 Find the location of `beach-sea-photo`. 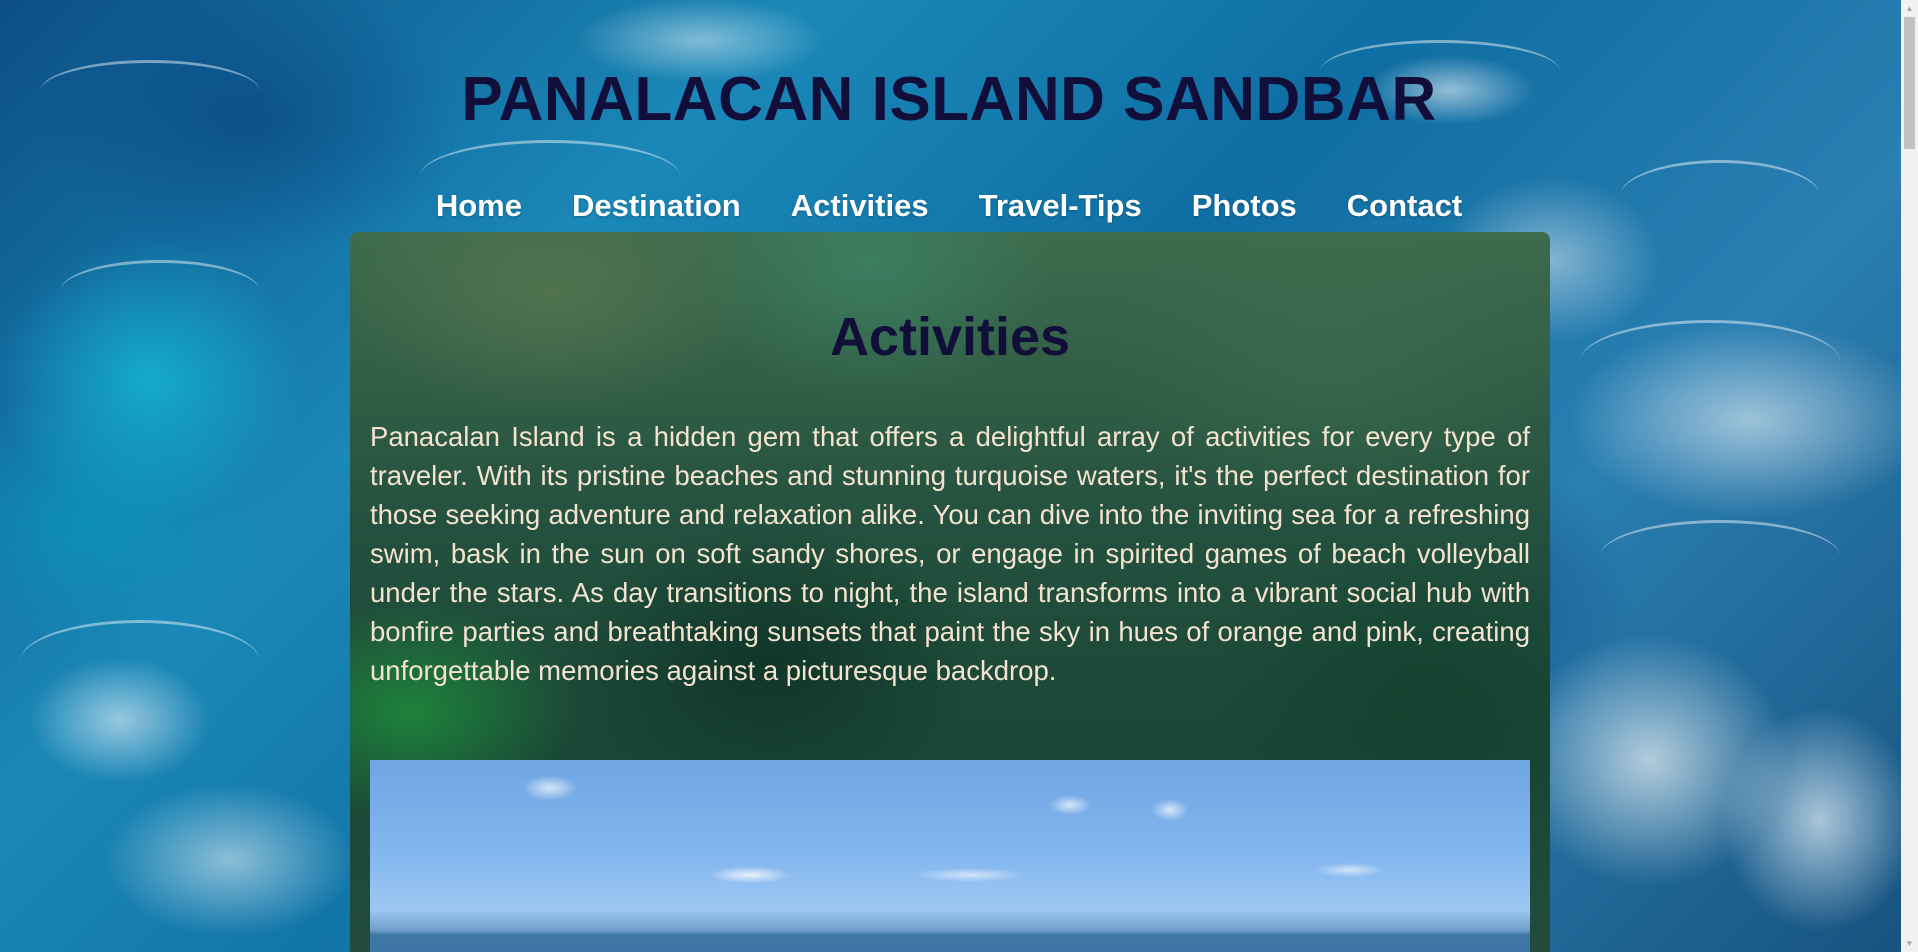

beach-sea-photo is located at coordinates (950, 856).